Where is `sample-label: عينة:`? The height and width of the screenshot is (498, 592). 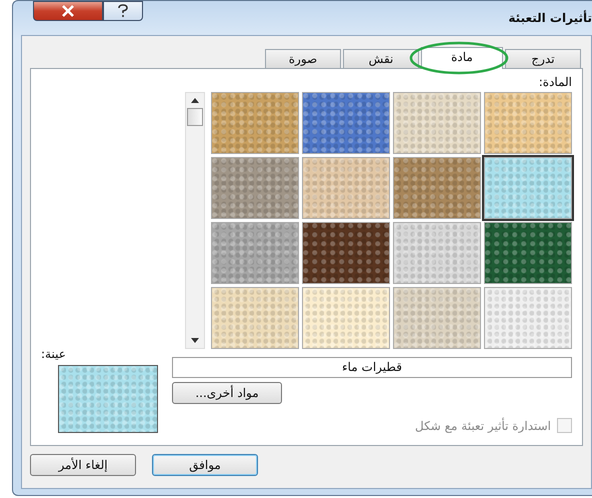
sample-label: عينة: is located at coordinates (53, 354).